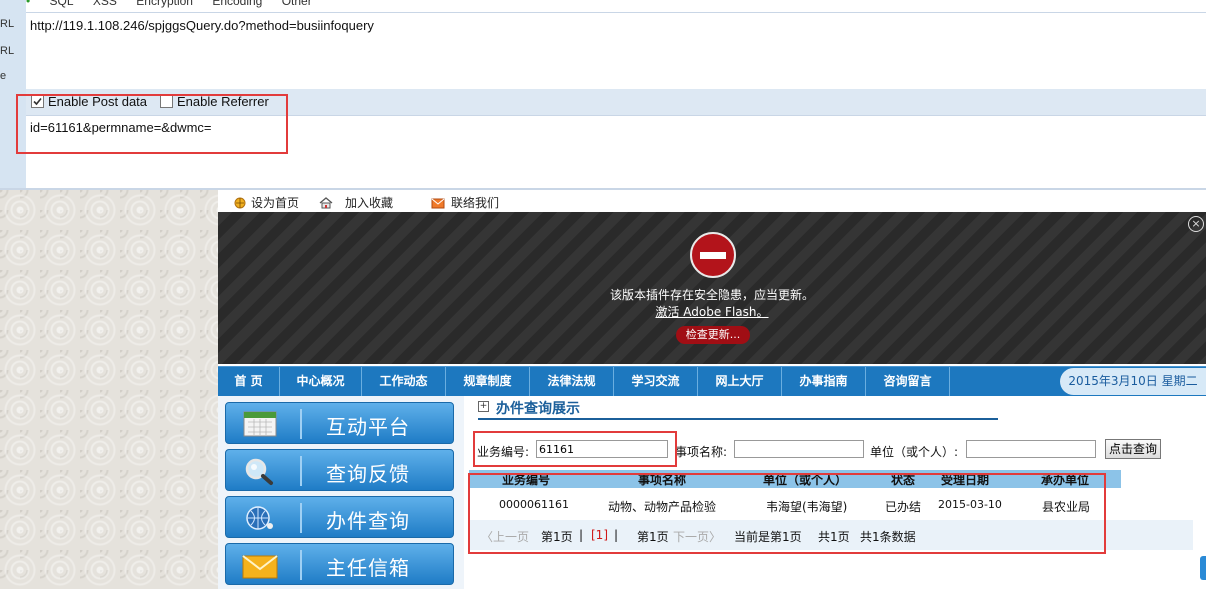 This screenshot has height=589, width=1206. What do you see at coordinates (341, 492) in the screenshot?
I see `left-menu: 互动平台 查询反馈 办件查询 主任信箱` at bounding box center [341, 492].